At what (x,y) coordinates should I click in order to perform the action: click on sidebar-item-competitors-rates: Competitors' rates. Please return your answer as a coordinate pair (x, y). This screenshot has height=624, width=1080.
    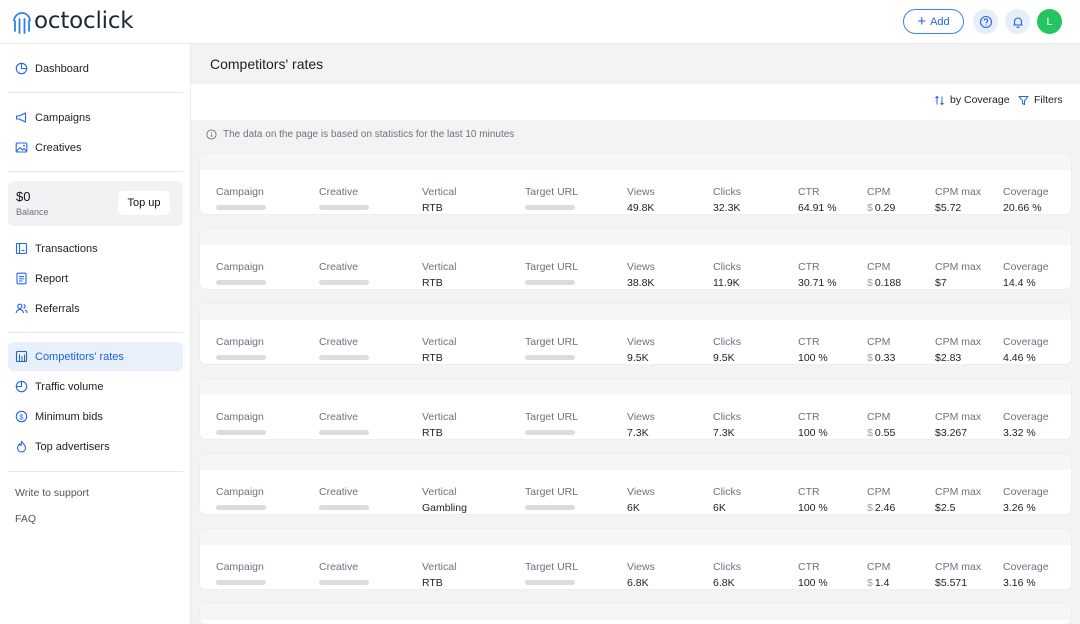
    Looking at the image, I should click on (95, 356).